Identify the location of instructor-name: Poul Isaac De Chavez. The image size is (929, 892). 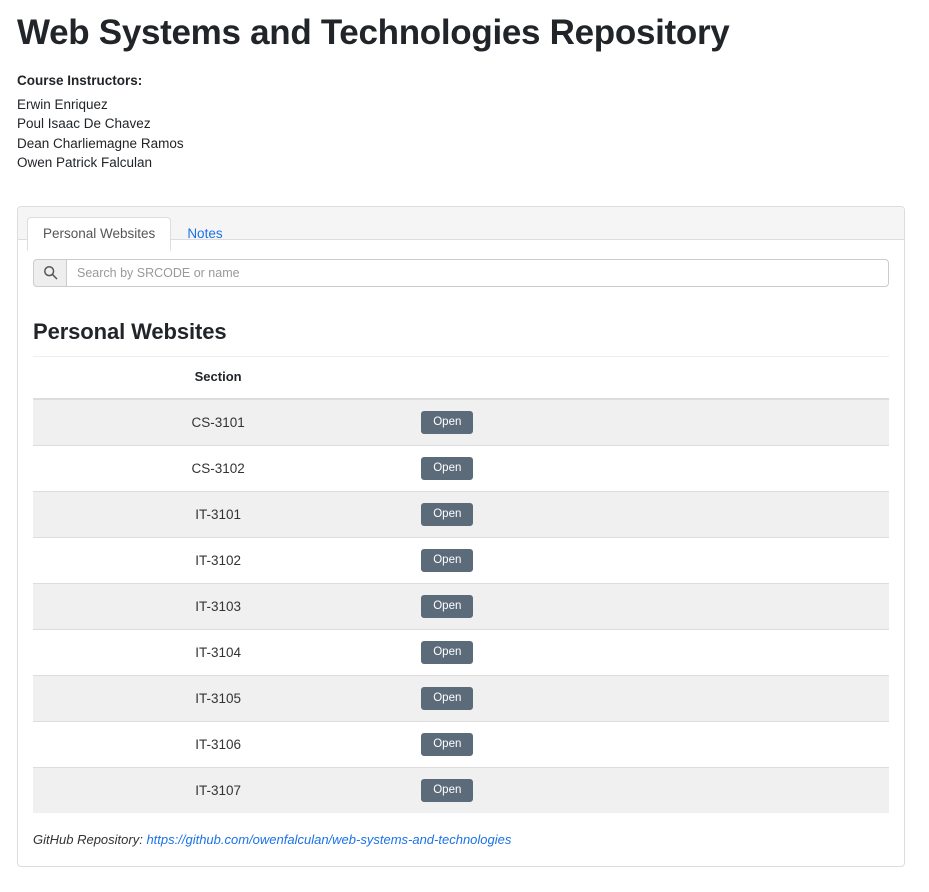
(84, 124).